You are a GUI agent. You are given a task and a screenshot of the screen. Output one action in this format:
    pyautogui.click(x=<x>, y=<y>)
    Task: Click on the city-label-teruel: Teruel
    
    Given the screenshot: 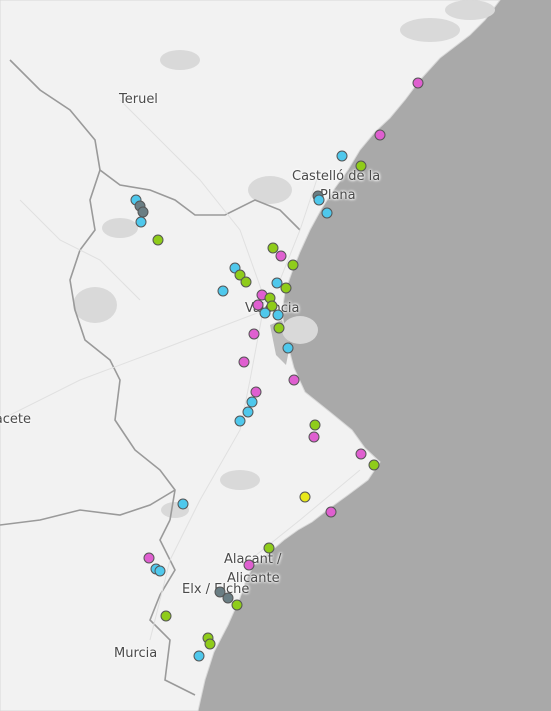 What is the action you would take?
    pyautogui.click(x=138, y=99)
    